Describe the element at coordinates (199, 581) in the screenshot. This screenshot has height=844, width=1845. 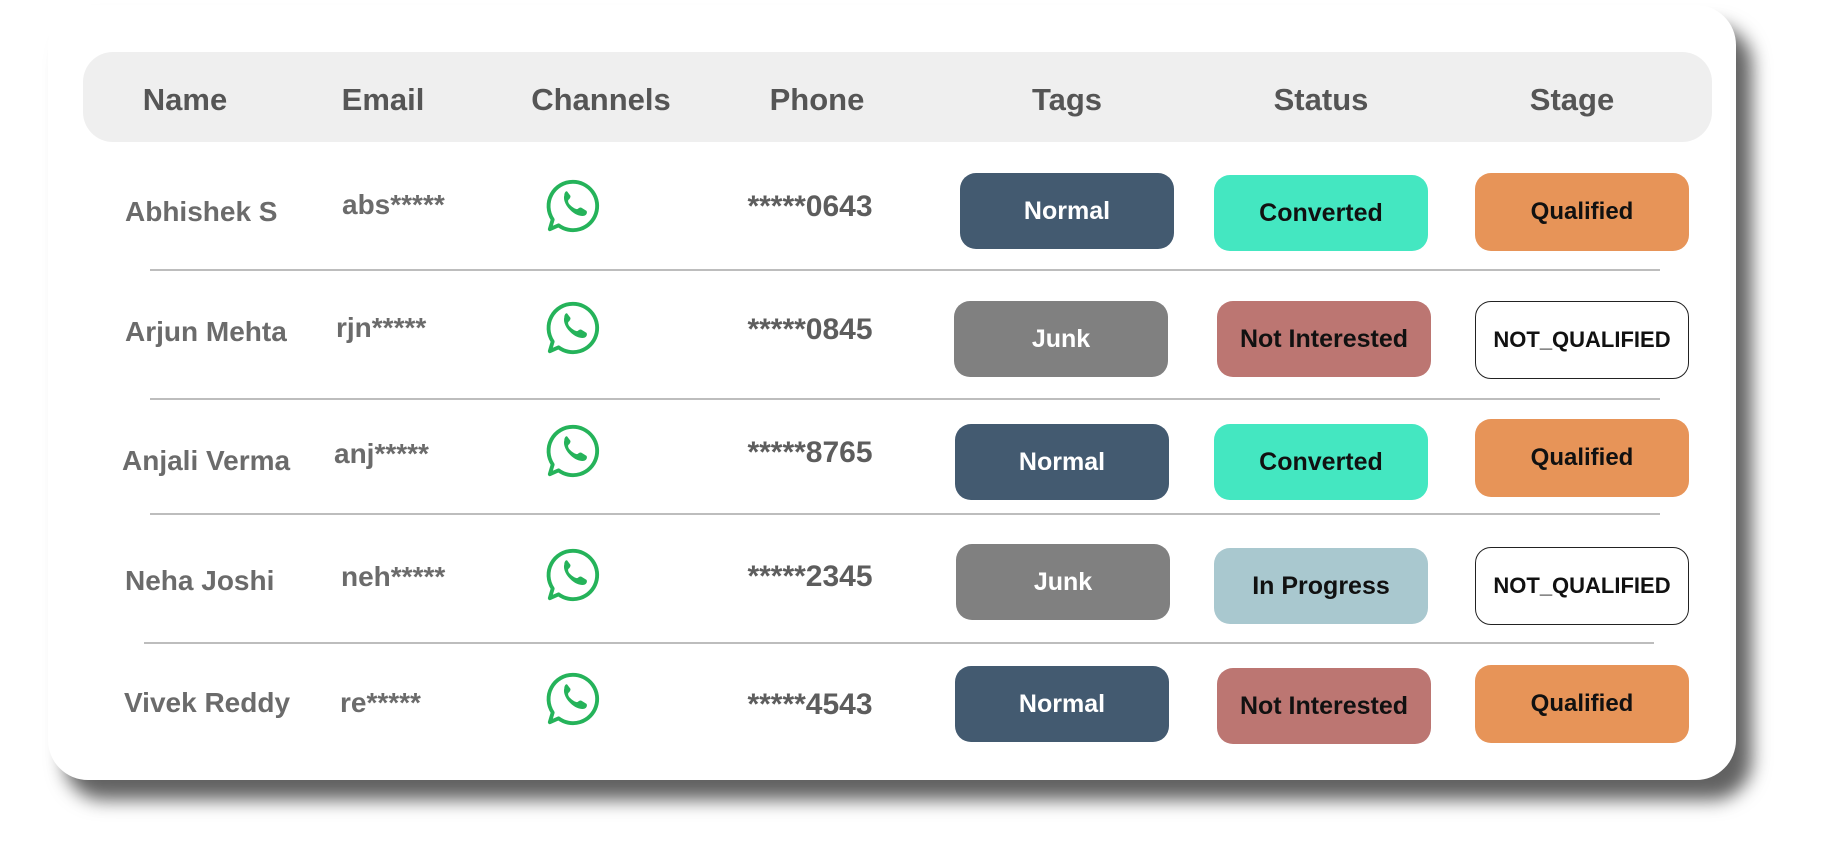
I see `lead-name: Neha Joshi` at that location.